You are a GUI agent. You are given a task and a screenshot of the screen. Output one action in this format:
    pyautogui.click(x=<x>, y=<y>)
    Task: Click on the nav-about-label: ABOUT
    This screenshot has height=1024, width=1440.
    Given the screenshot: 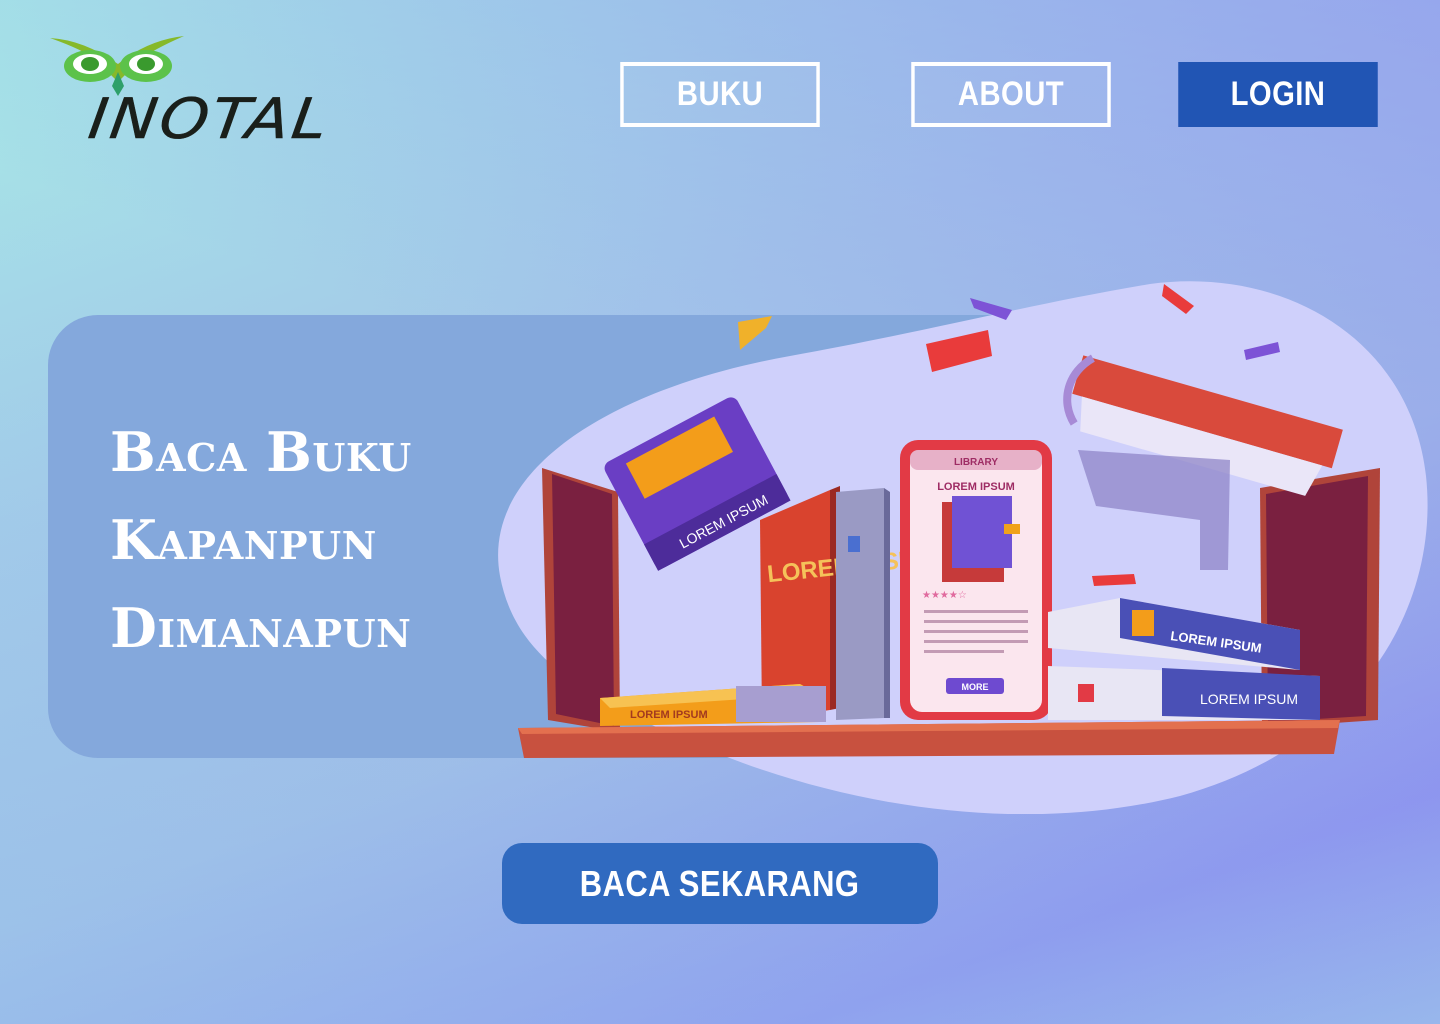 What is the action you would take?
    pyautogui.click(x=1011, y=94)
    